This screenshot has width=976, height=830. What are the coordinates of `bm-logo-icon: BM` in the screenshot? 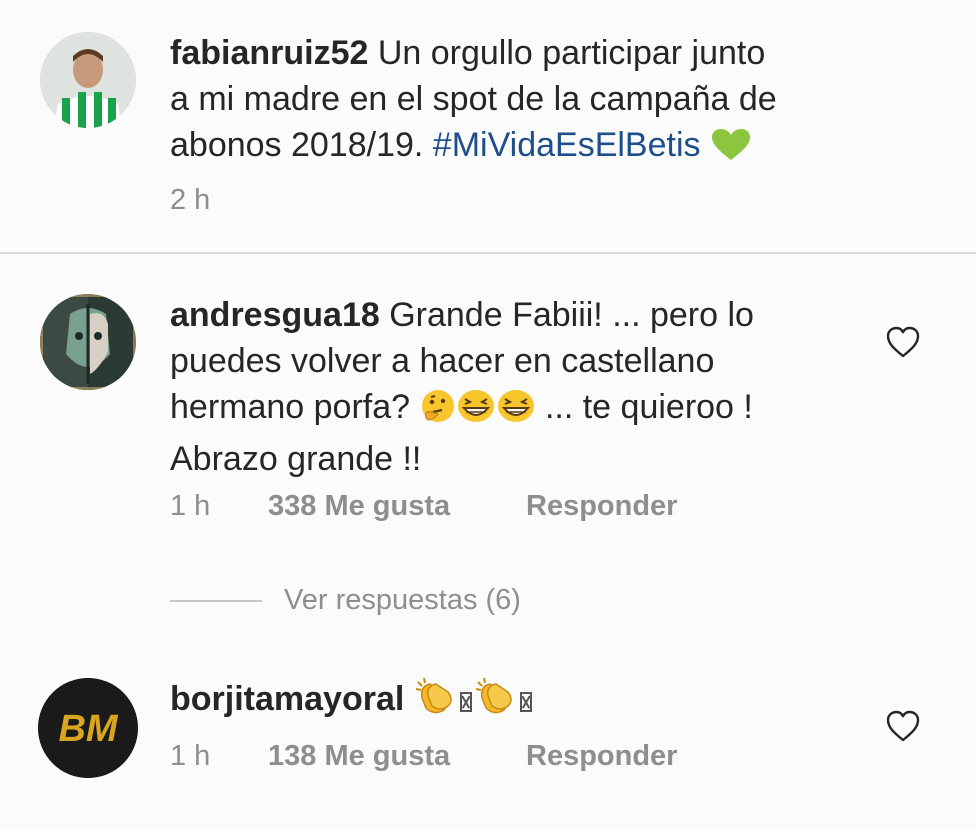 It's located at (88, 728).